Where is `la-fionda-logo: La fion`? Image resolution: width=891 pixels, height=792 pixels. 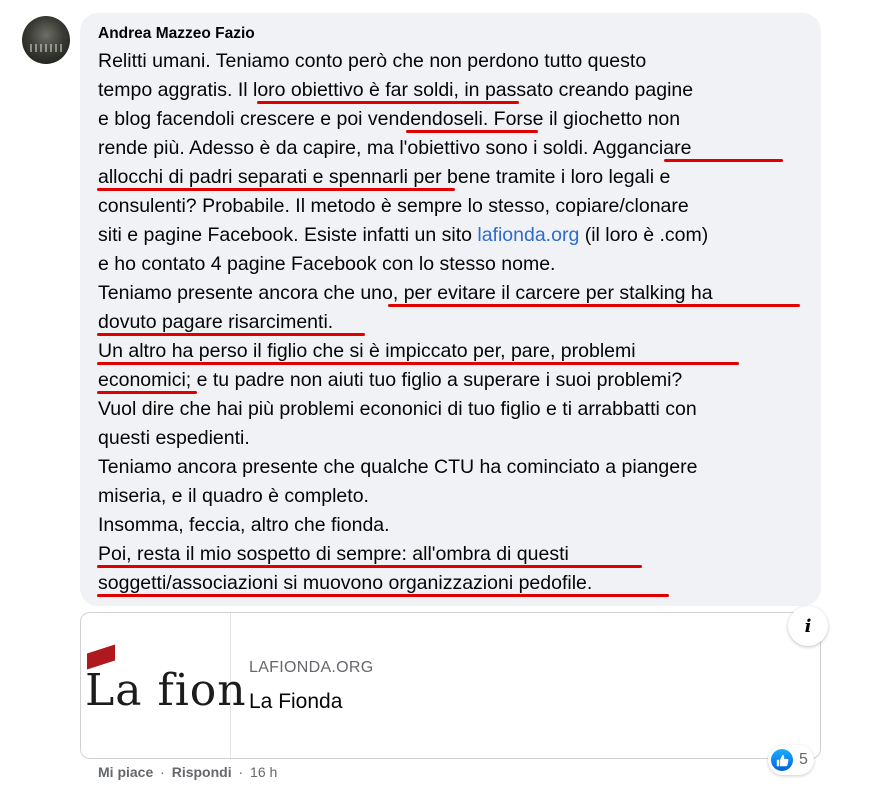
la-fionda-logo: La fion is located at coordinates (166, 690).